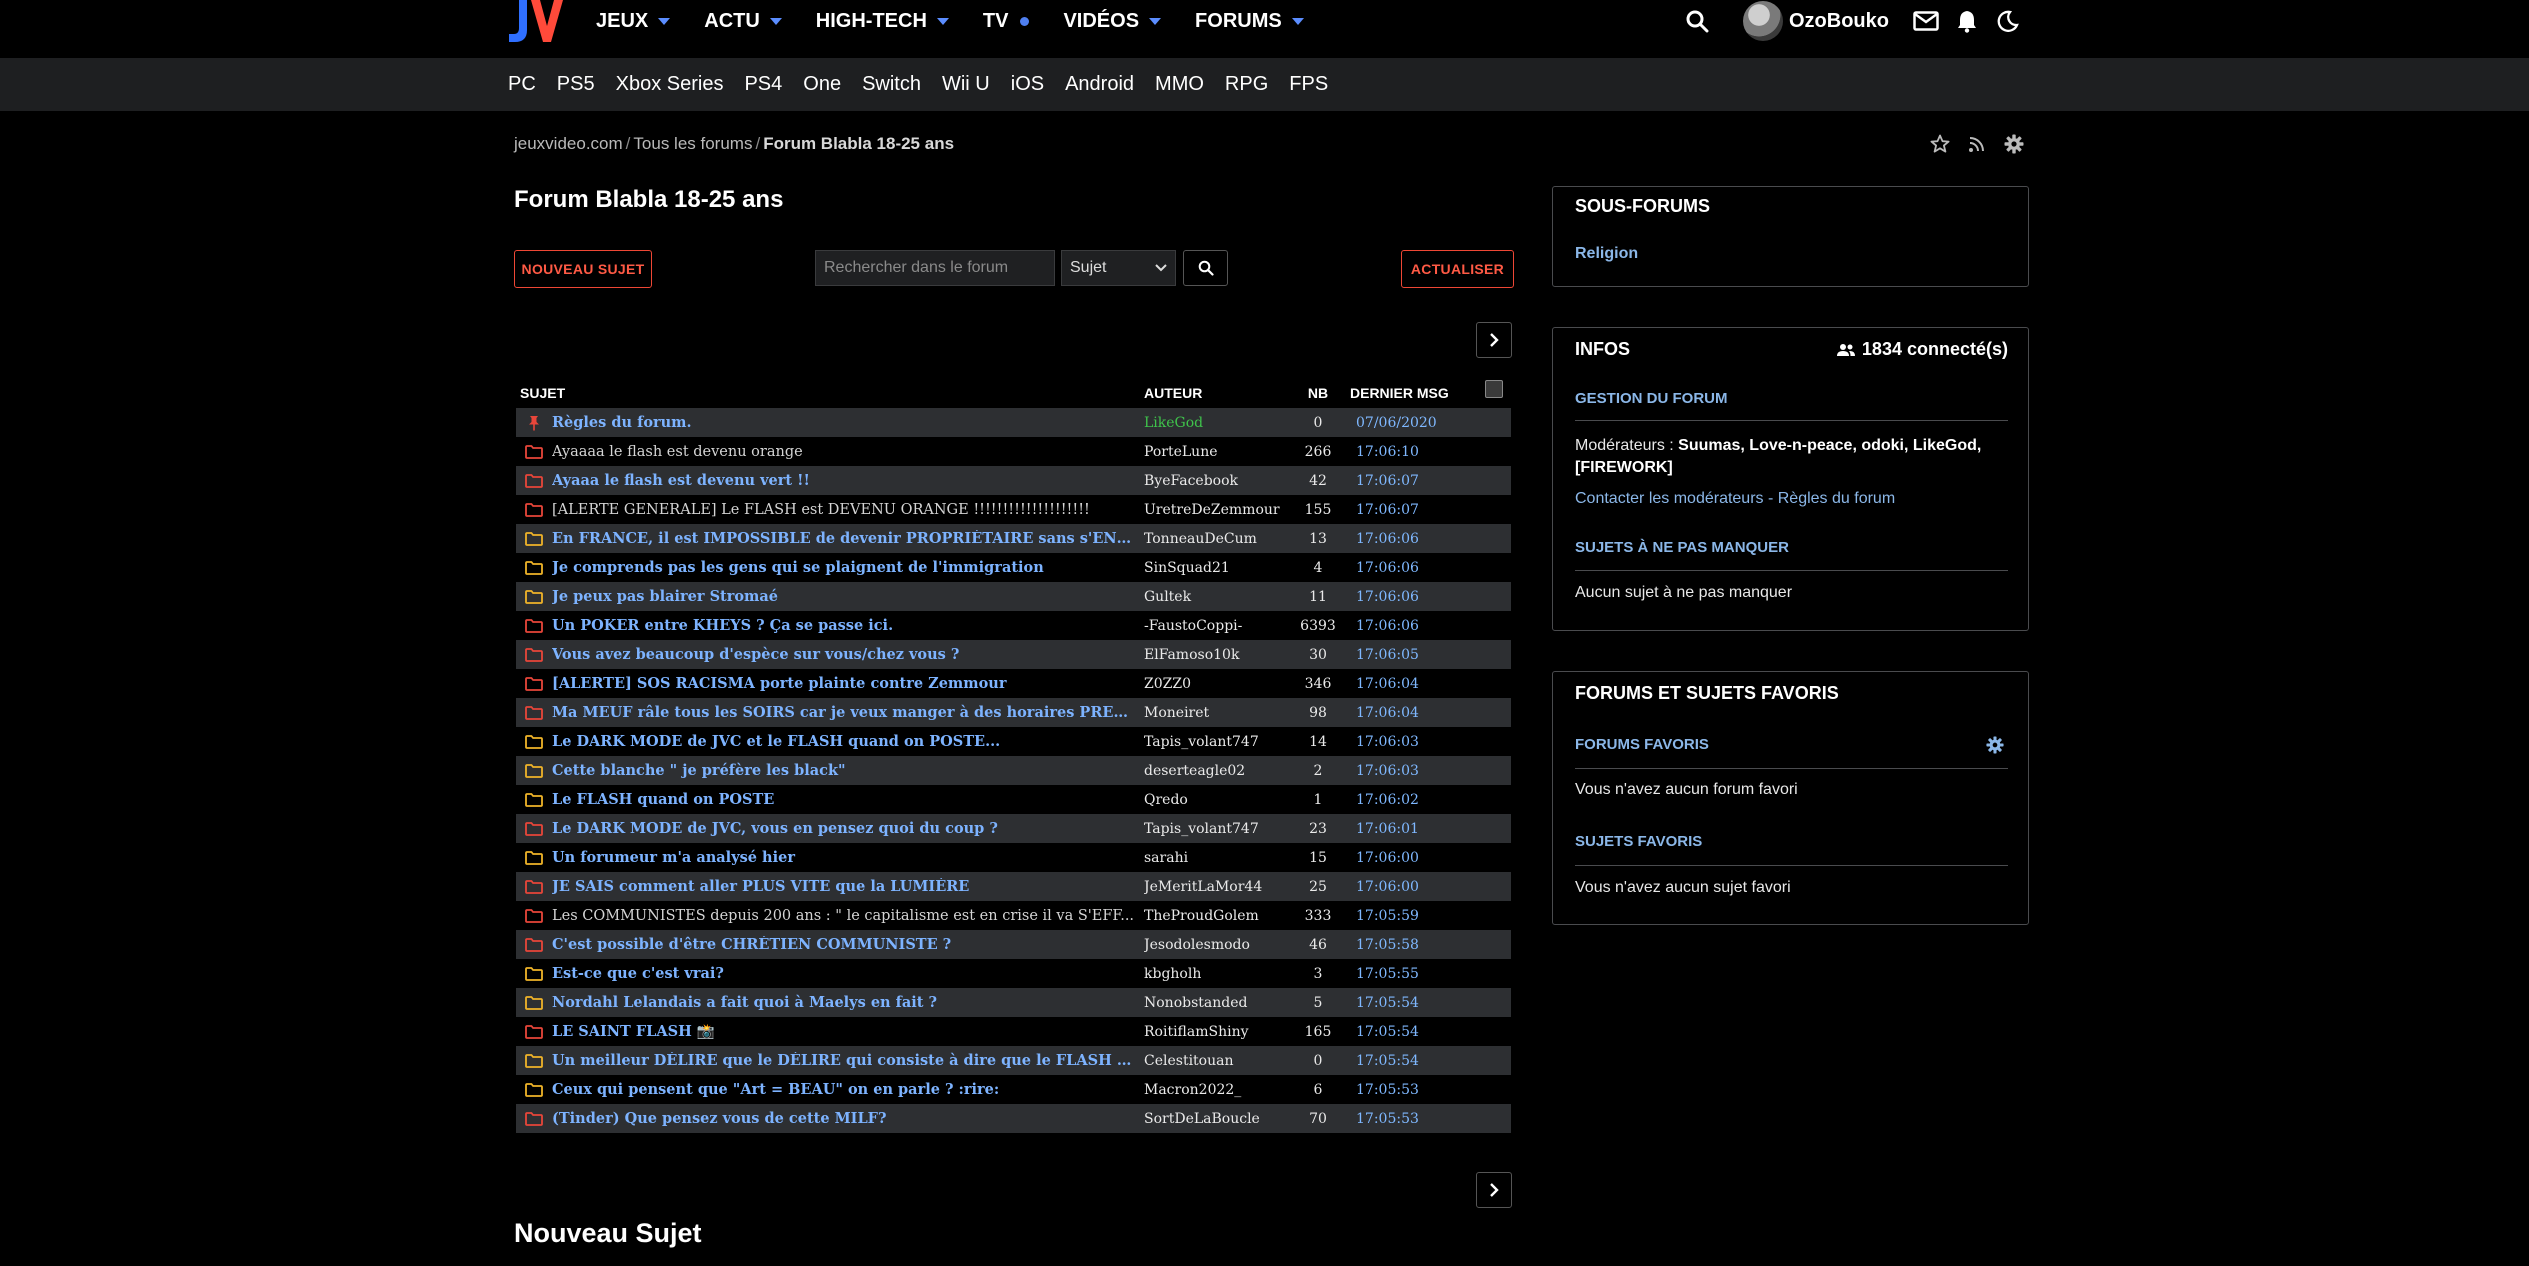 The height and width of the screenshot is (1266, 2529). What do you see at coordinates (1926, 21) in the screenshot?
I see `mail-icon` at bounding box center [1926, 21].